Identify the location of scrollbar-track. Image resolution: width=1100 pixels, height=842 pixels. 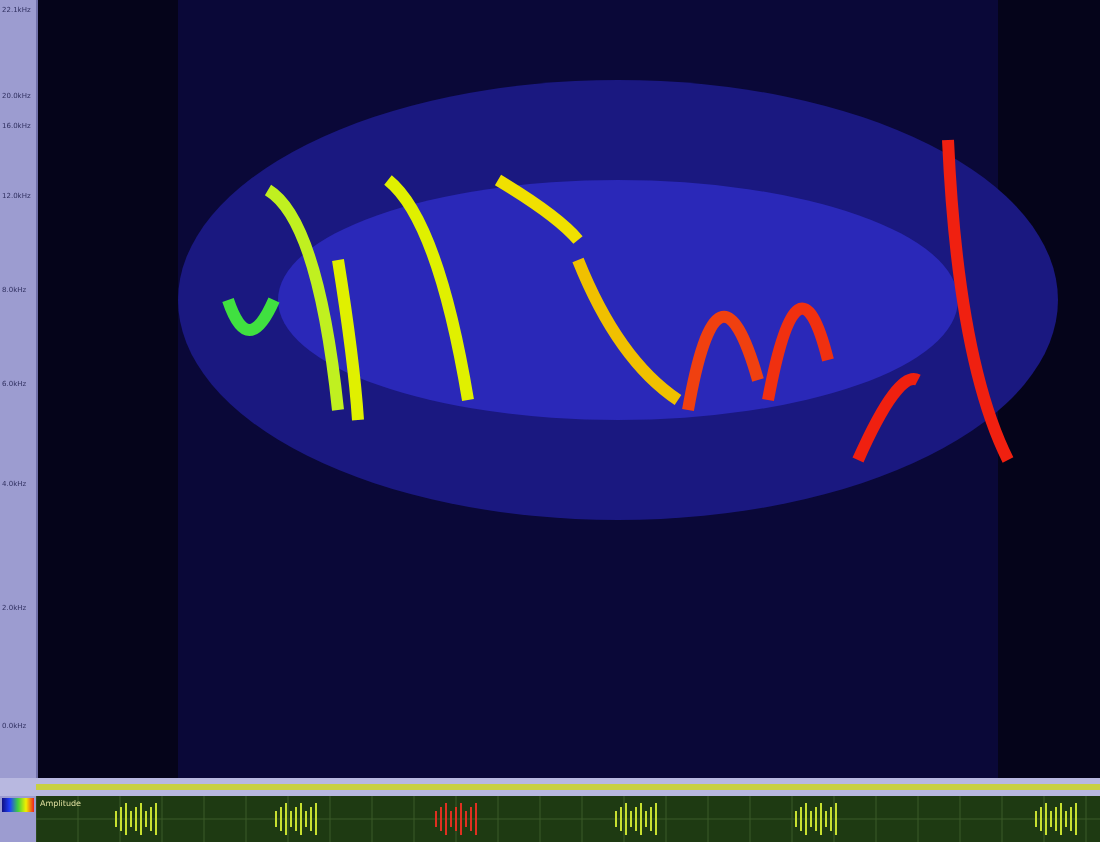
(568, 787).